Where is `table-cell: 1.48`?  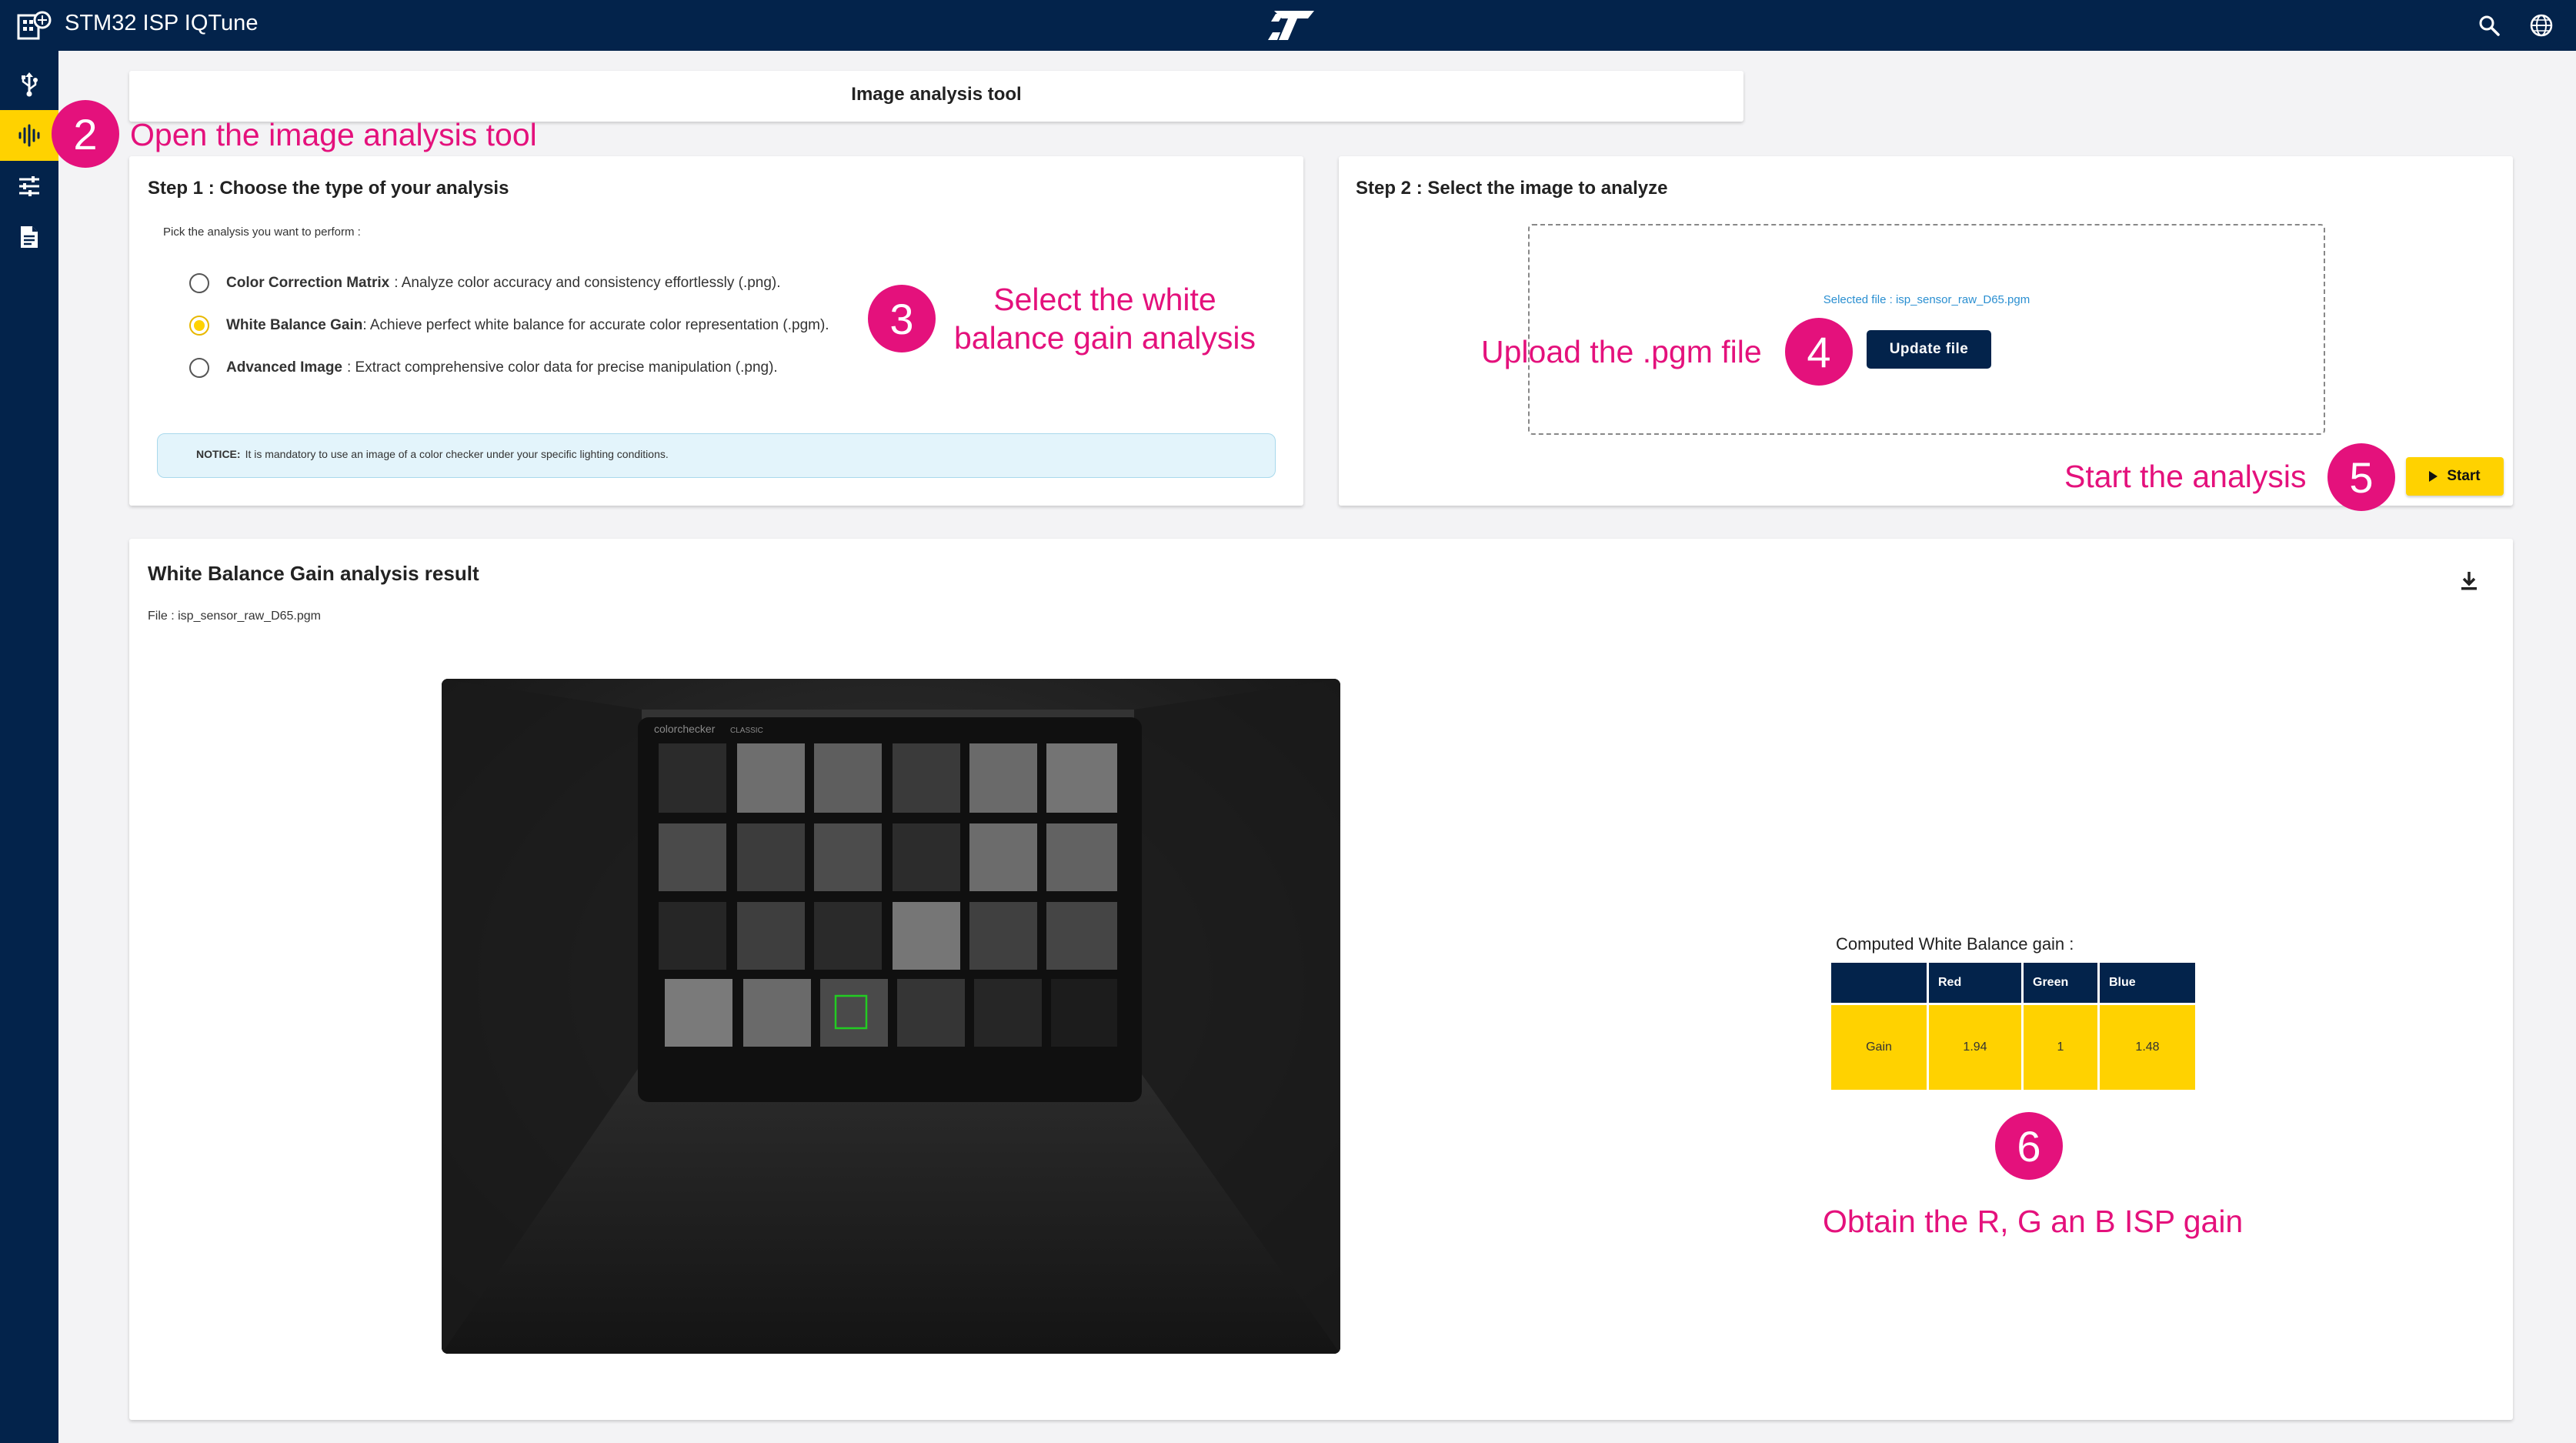
table-cell: 1.48 is located at coordinates (2148, 1047).